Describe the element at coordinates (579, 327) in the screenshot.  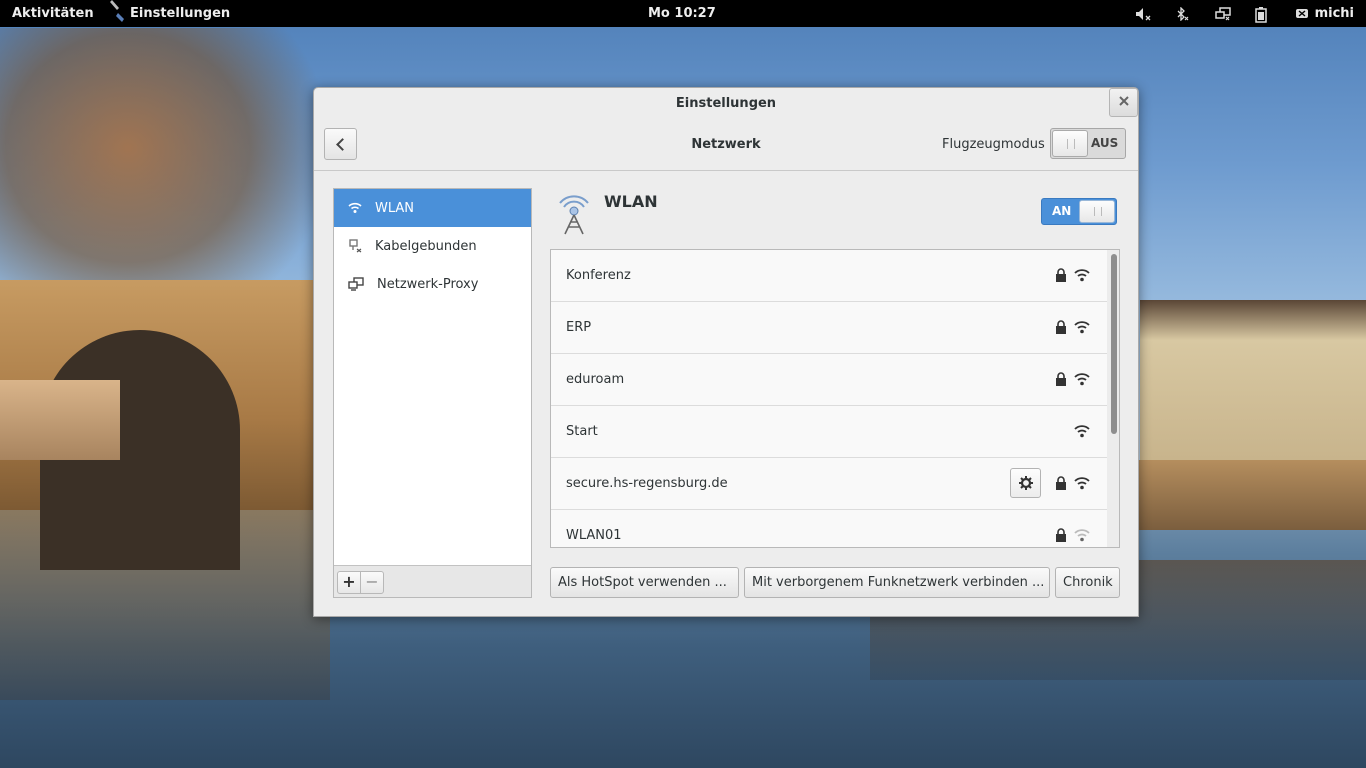
I see `network-name: ERP` at that location.